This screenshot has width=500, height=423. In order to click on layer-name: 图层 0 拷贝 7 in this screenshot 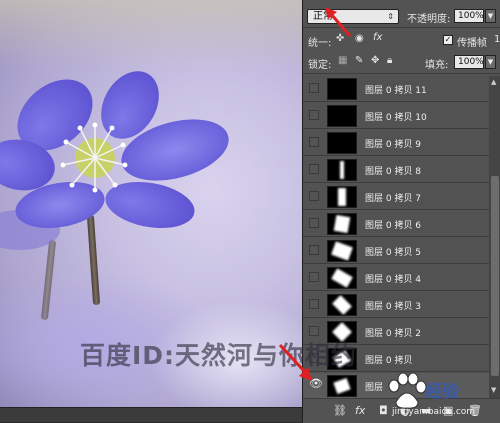, I will do `click(393, 199)`.